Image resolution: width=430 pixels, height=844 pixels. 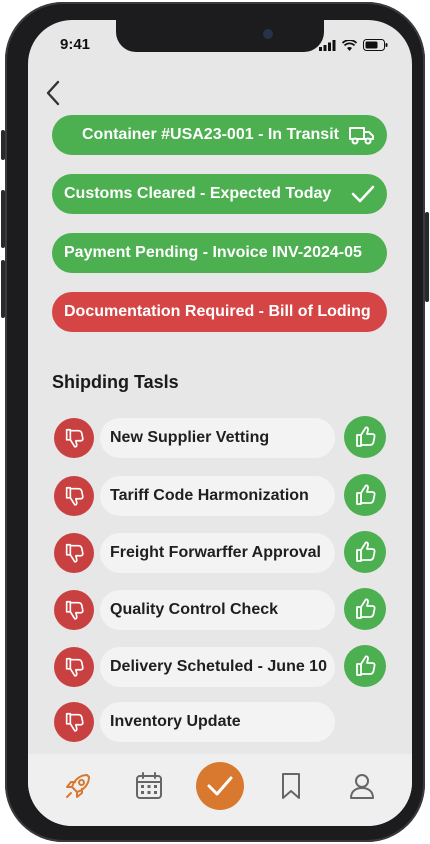 I want to click on wifi-icon, so click(x=349, y=45).